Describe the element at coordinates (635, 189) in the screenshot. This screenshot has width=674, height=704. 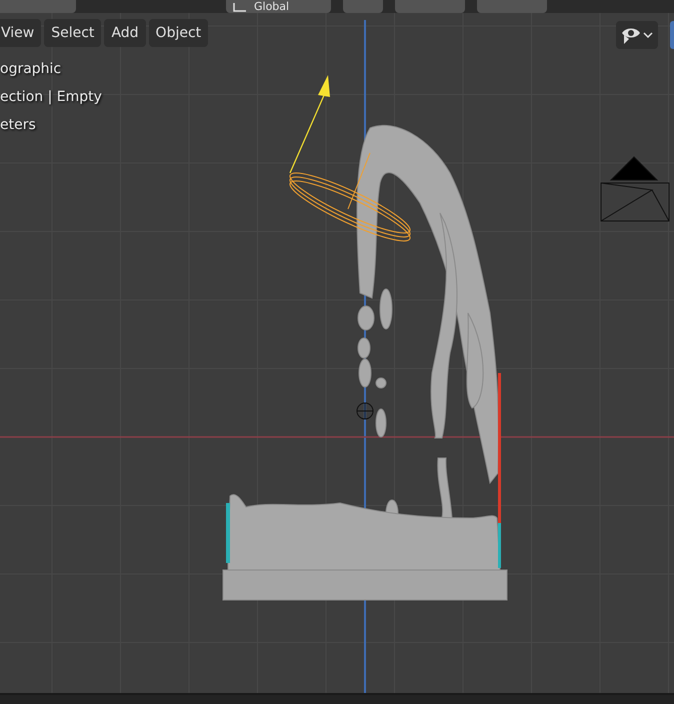
I see `camera-drawing` at that location.